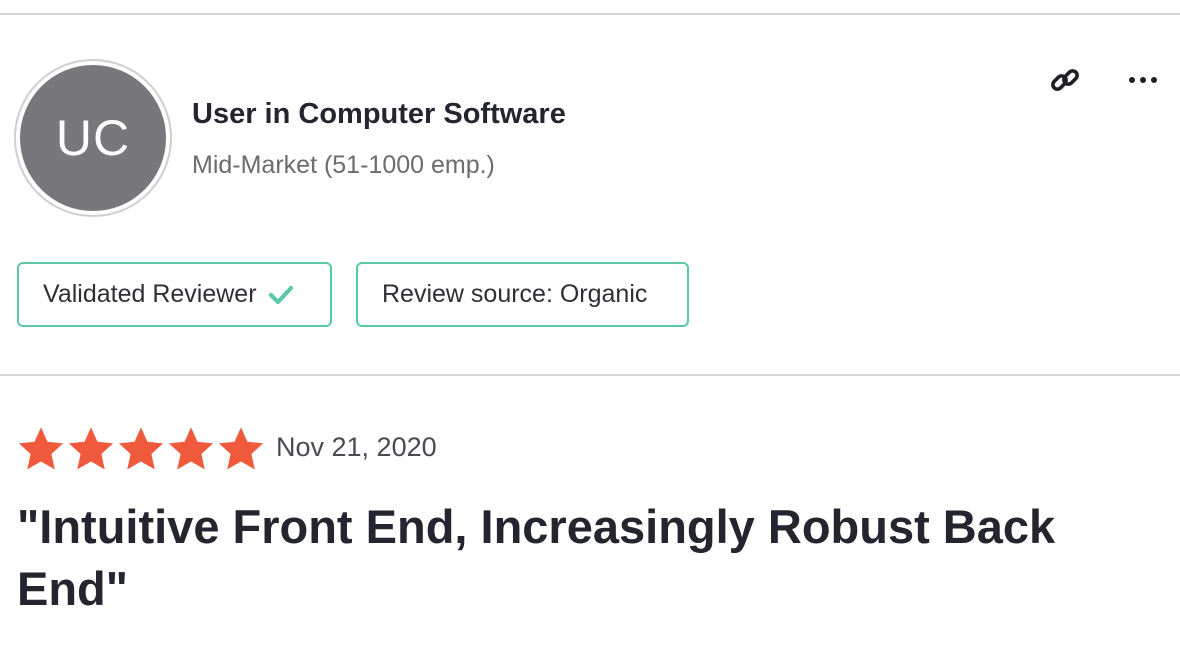  What do you see at coordinates (590, 14) in the screenshot?
I see `top-divider` at bounding box center [590, 14].